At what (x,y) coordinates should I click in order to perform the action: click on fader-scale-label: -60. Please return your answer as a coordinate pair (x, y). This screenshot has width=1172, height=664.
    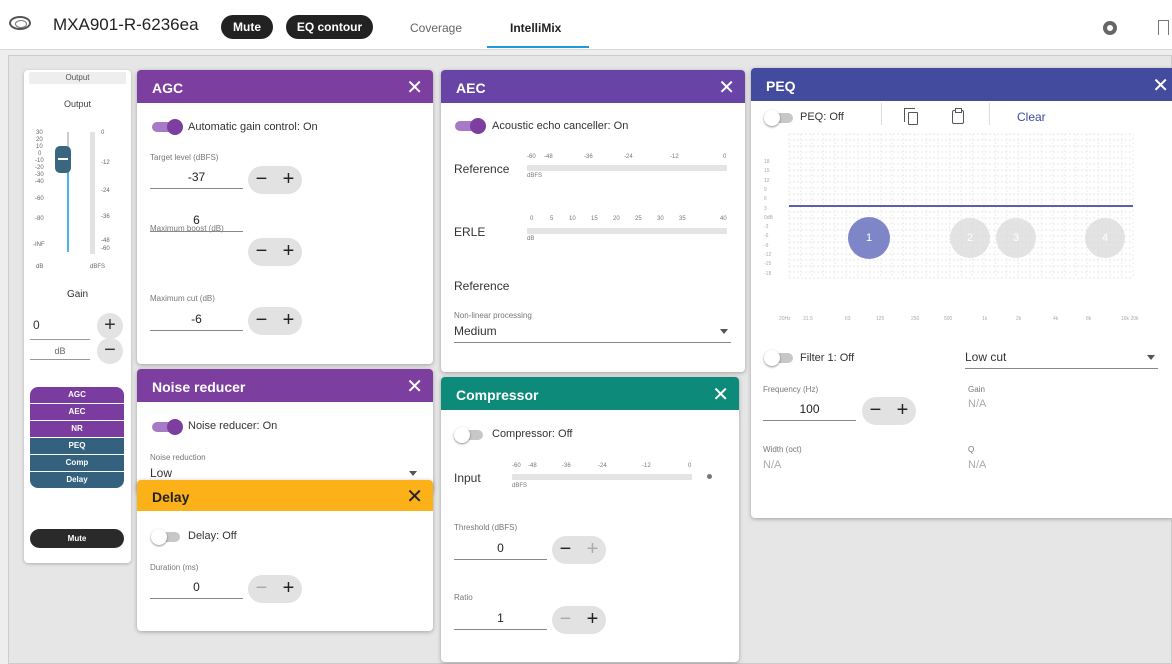
    Looking at the image, I should click on (39, 199).